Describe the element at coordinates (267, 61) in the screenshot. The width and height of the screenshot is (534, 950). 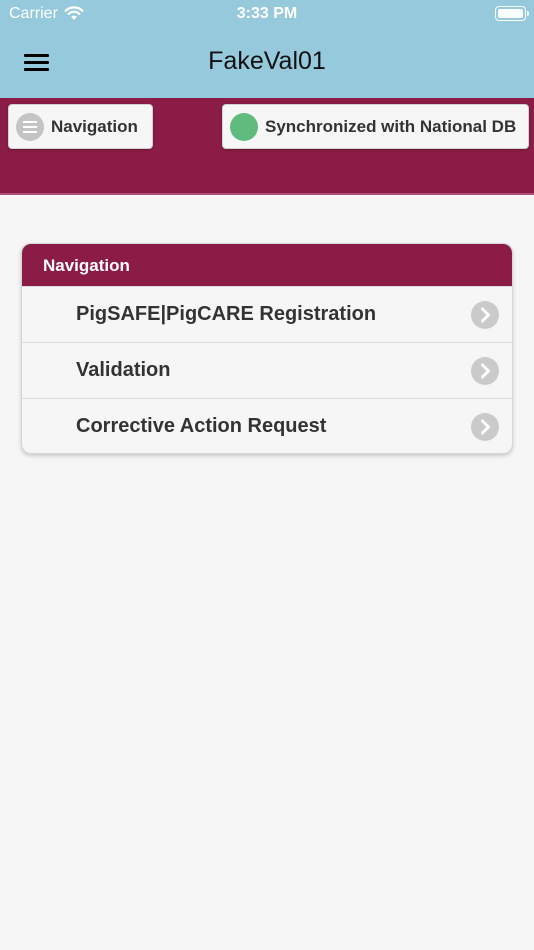
I see `page-title: FakeVal01` at that location.